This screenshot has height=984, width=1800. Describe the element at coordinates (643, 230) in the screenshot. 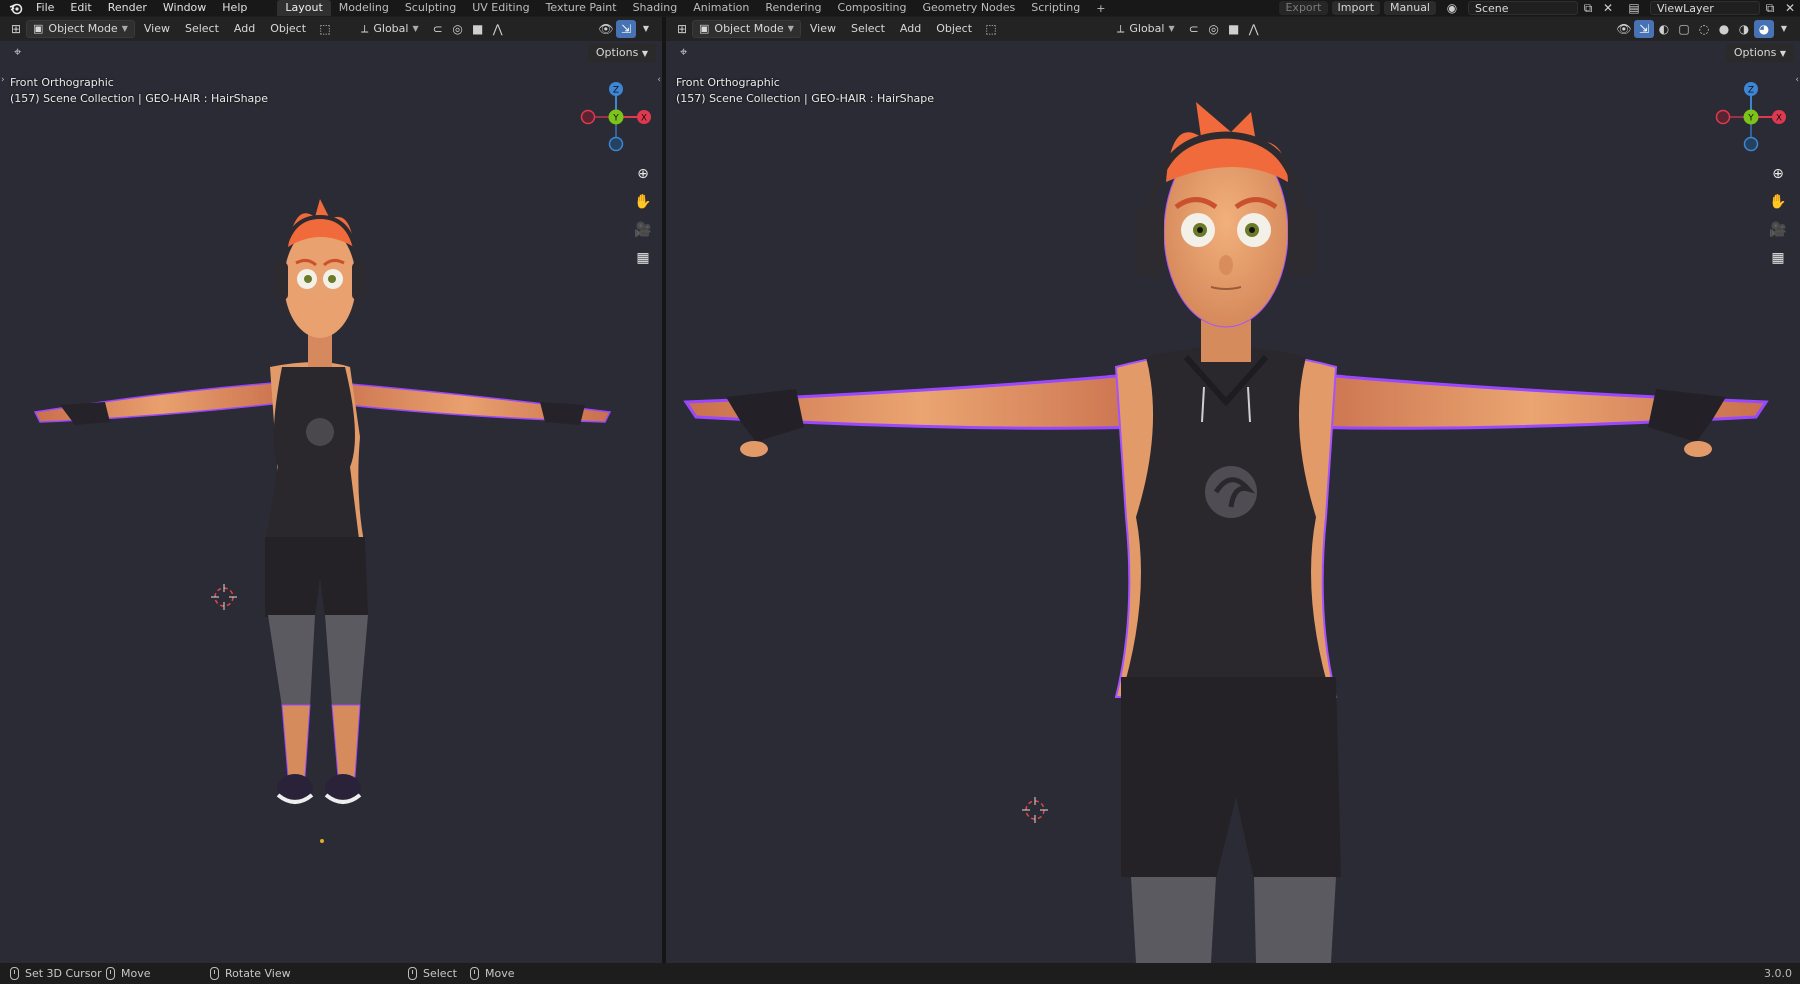

I see `camera-icon: 🎥` at that location.